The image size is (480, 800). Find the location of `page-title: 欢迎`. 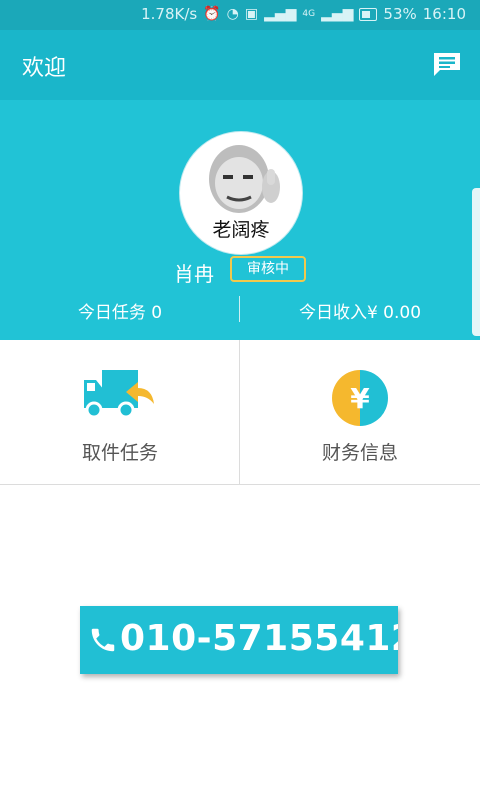

page-title: 欢迎 is located at coordinates (44, 68).